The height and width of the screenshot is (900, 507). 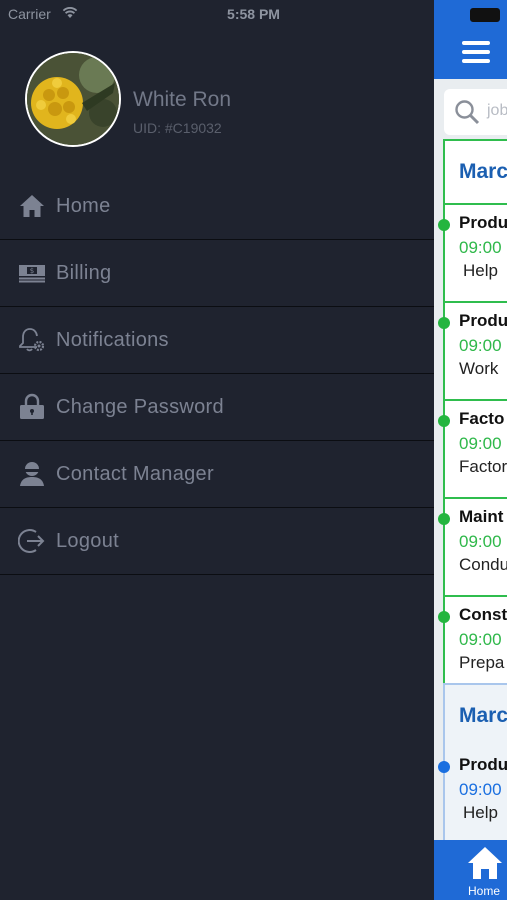 What do you see at coordinates (497, 110) in the screenshot?
I see `search-placeholder: job` at bounding box center [497, 110].